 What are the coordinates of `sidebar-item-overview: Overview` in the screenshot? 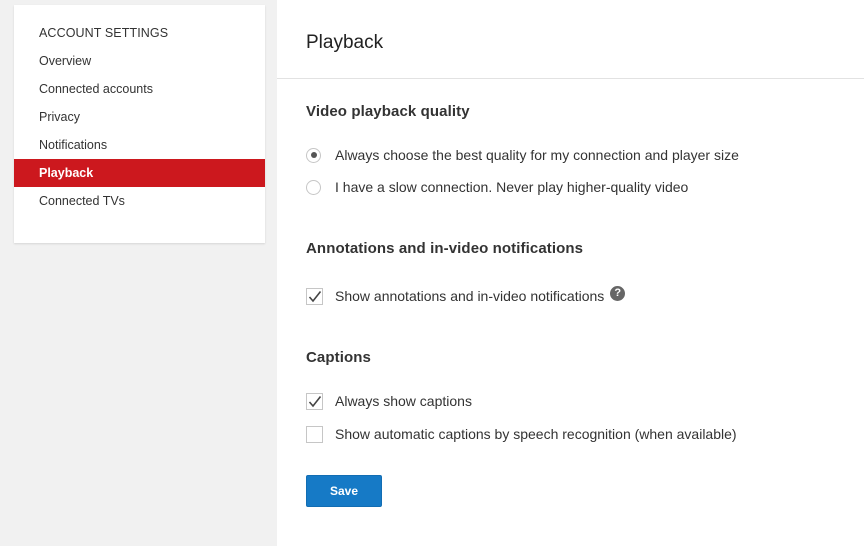 It's located at (139, 61).